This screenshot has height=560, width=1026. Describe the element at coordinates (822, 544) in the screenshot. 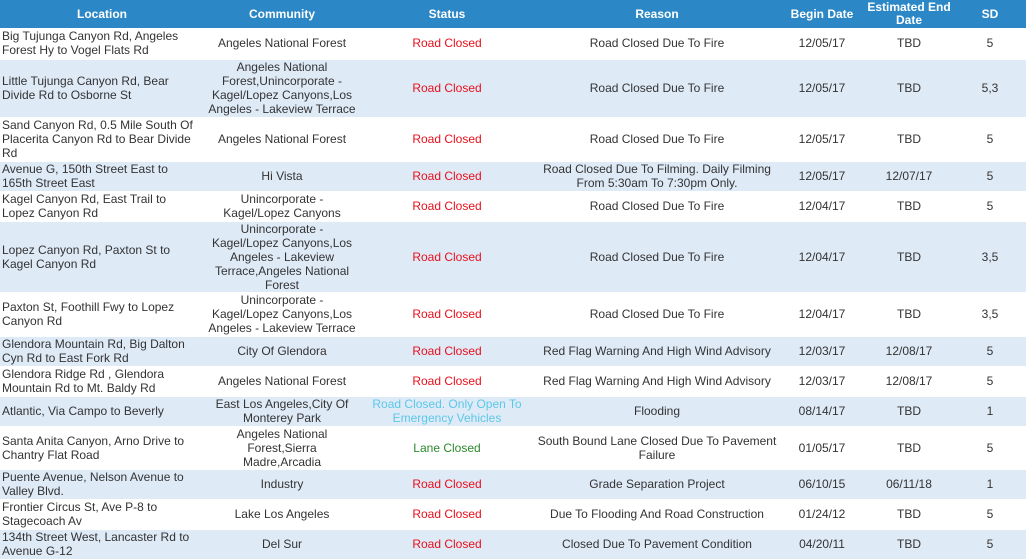

I see `cell-begin-date: 04/20/11` at that location.